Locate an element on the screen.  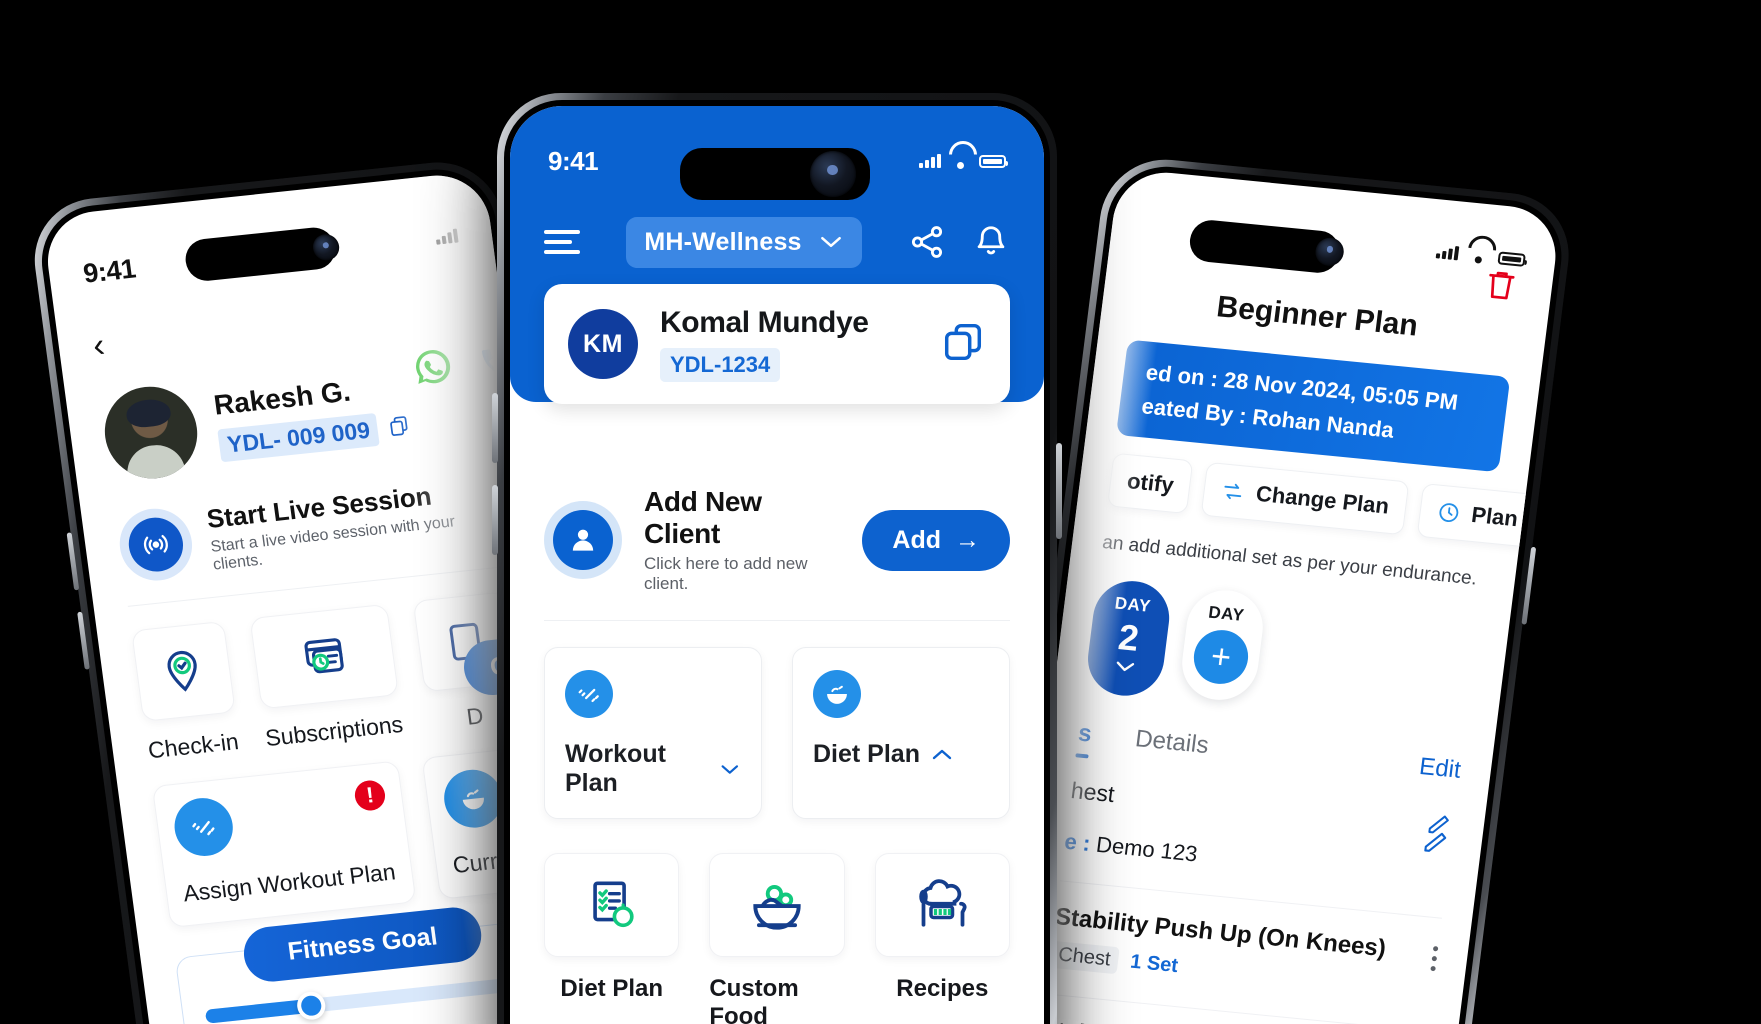
location-check-icon is located at coordinates (183, 671).